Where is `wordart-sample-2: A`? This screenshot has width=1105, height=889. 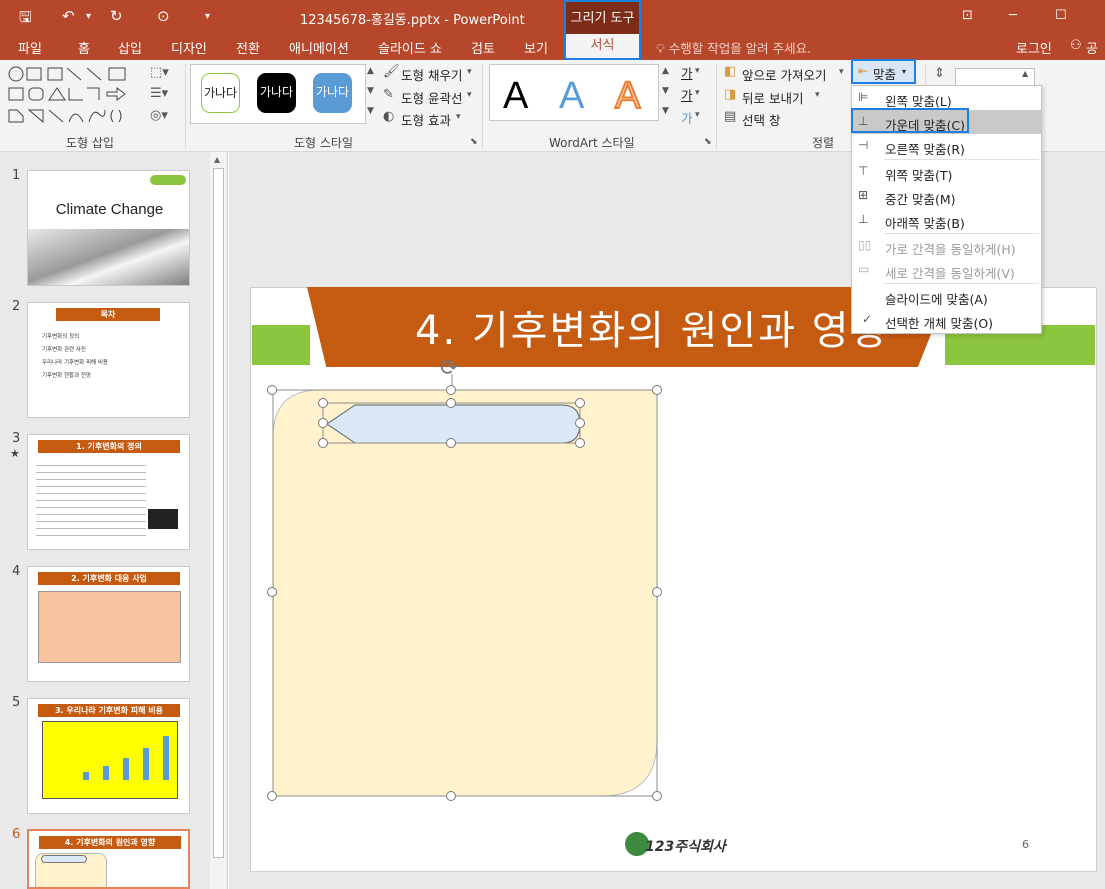 wordart-sample-2: A is located at coordinates (571, 96).